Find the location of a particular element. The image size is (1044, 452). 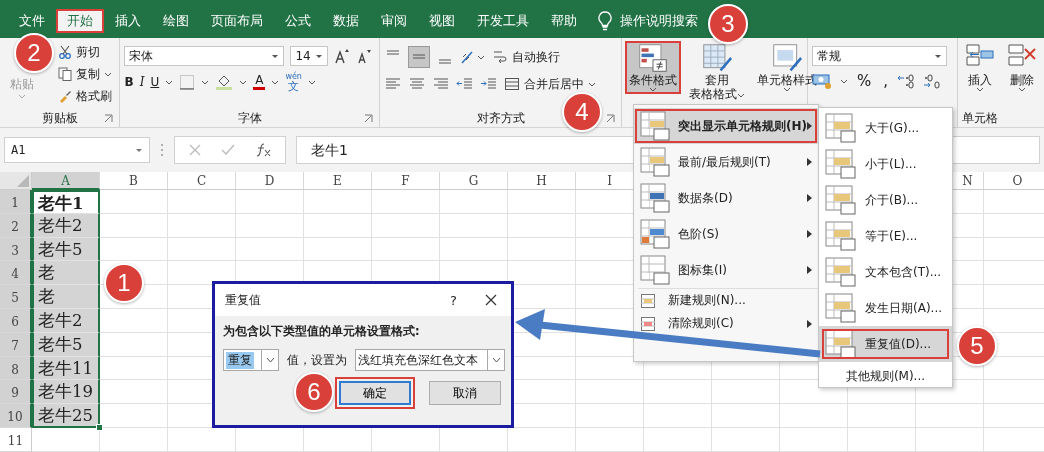

row-header: 9 is located at coordinates (16, 392).